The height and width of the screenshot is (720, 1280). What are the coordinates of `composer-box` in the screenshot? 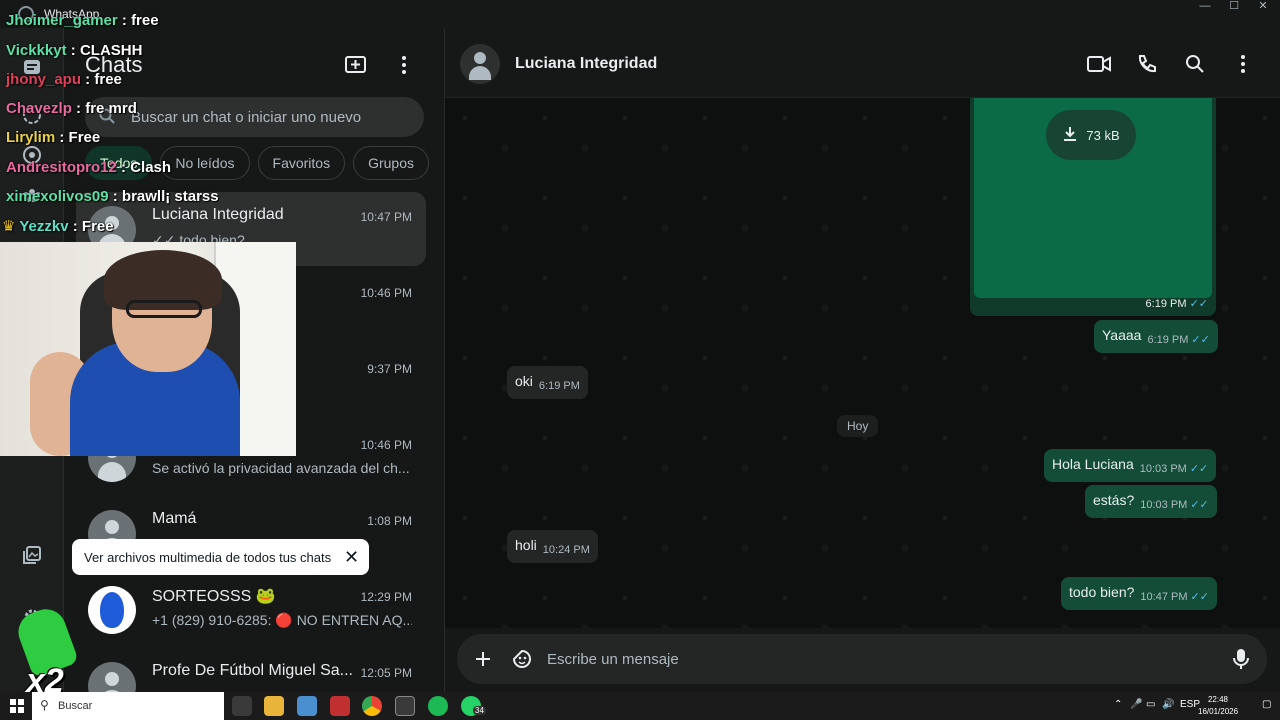 It's located at (862, 659).